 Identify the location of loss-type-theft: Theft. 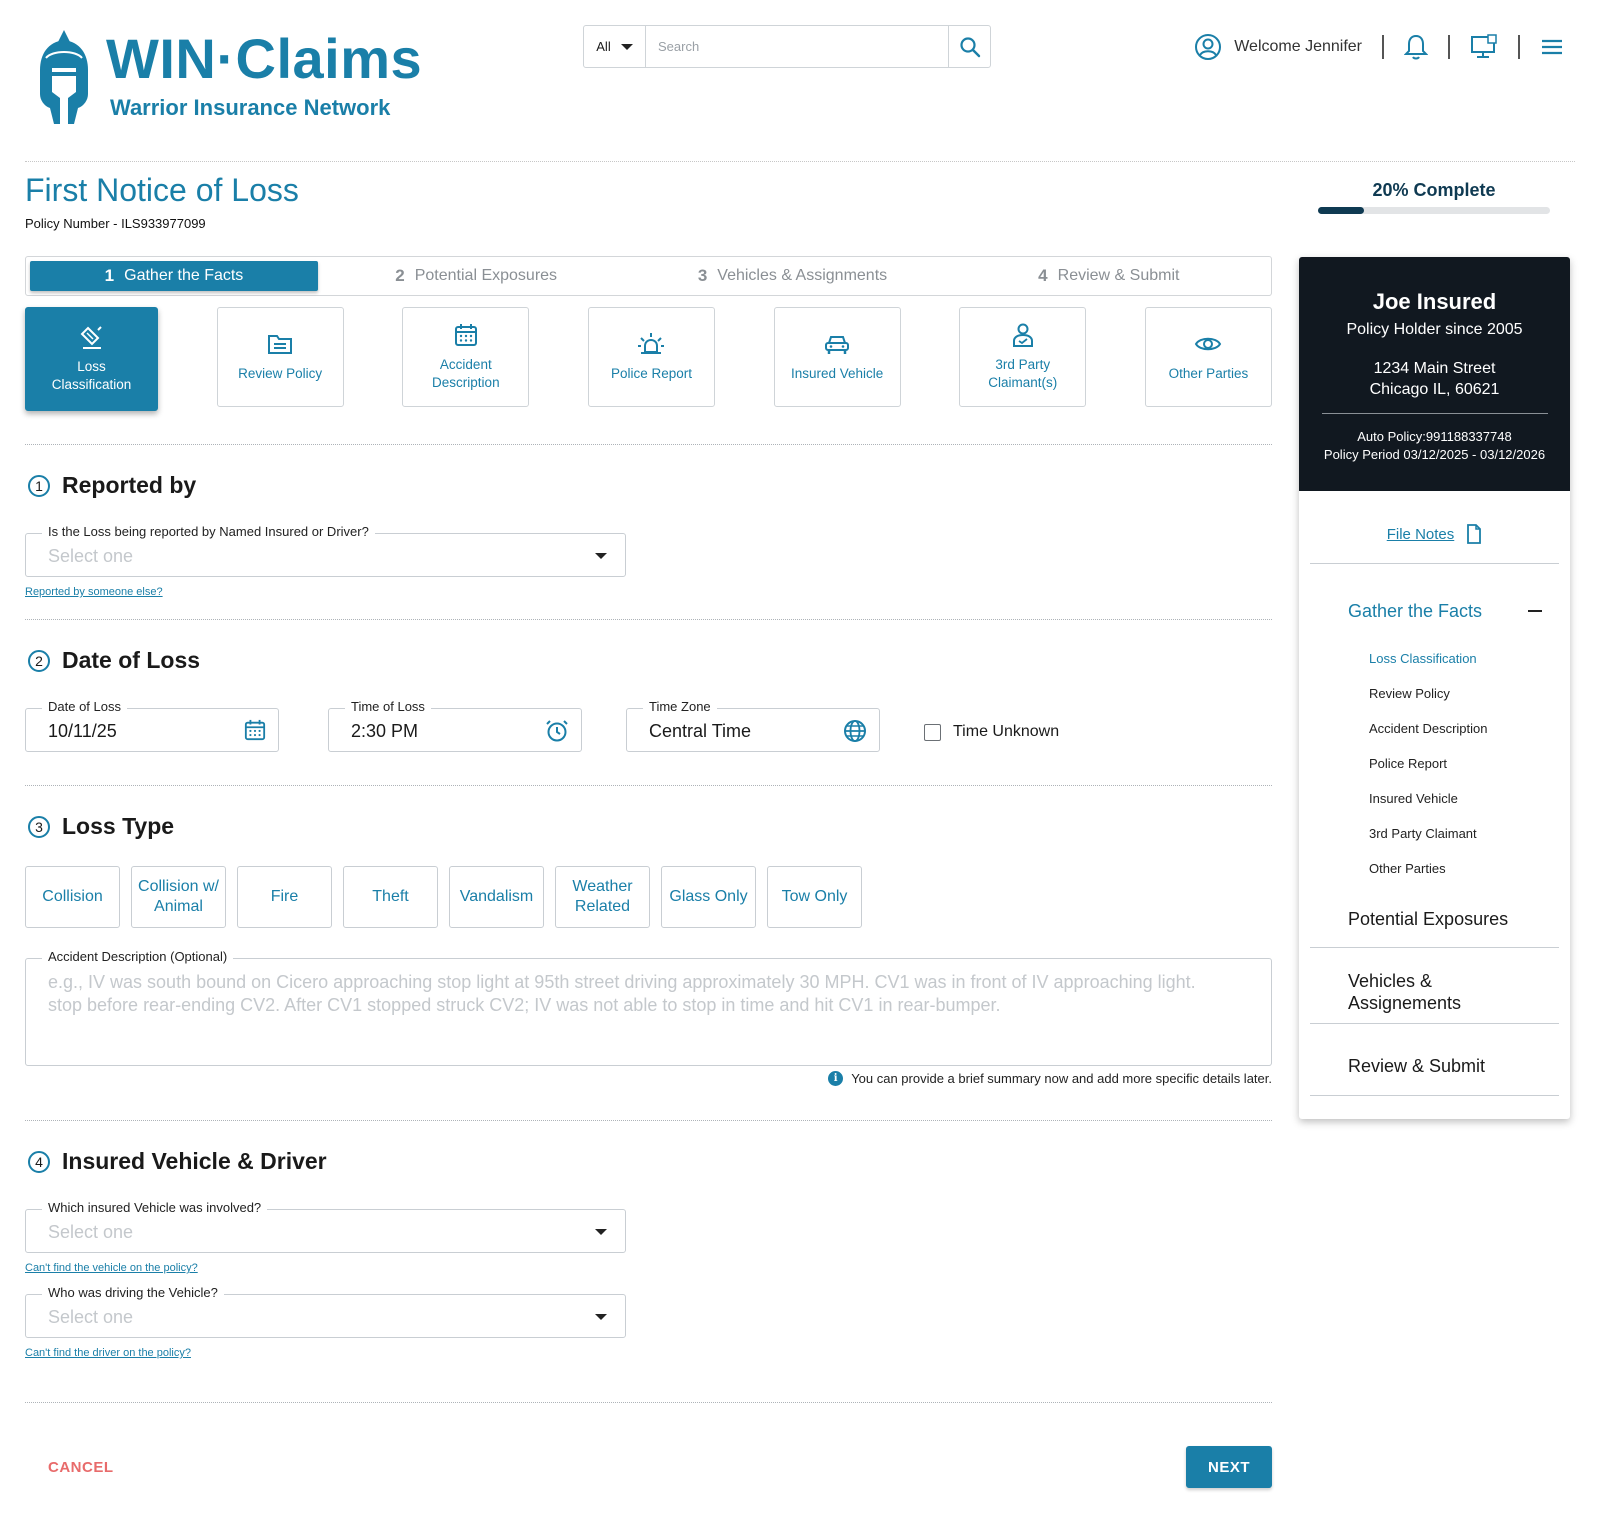
(390, 897).